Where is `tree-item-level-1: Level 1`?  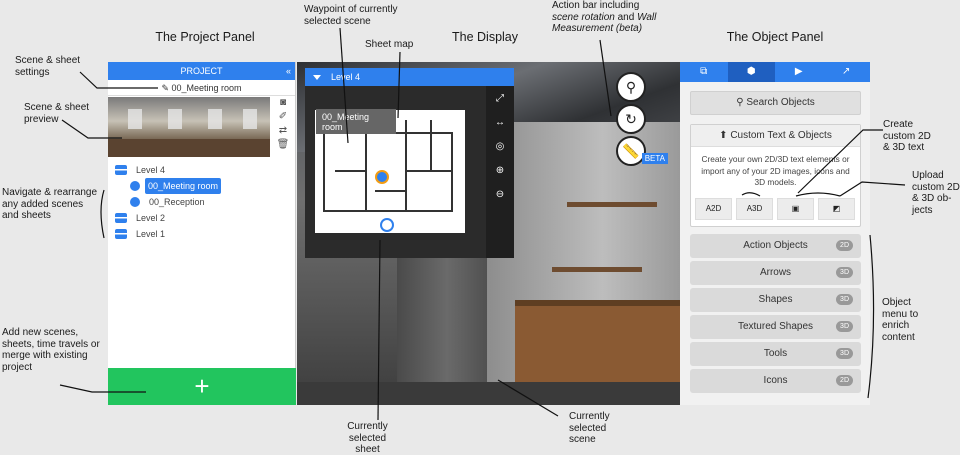 tree-item-level-1: Level 1 is located at coordinates (202, 234).